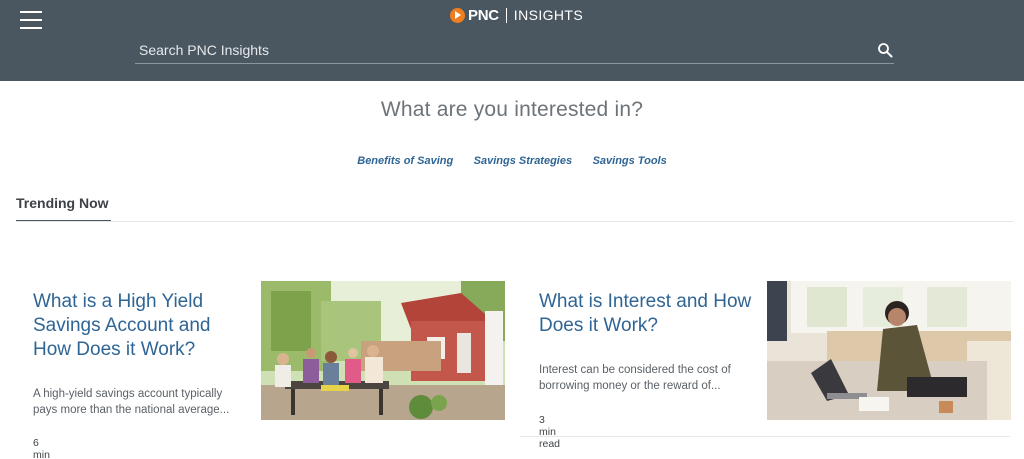 This screenshot has height=459, width=1024. What do you see at coordinates (457, 15) in the screenshot?
I see `pnc-logo-icon` at bounding box center [457, 15].